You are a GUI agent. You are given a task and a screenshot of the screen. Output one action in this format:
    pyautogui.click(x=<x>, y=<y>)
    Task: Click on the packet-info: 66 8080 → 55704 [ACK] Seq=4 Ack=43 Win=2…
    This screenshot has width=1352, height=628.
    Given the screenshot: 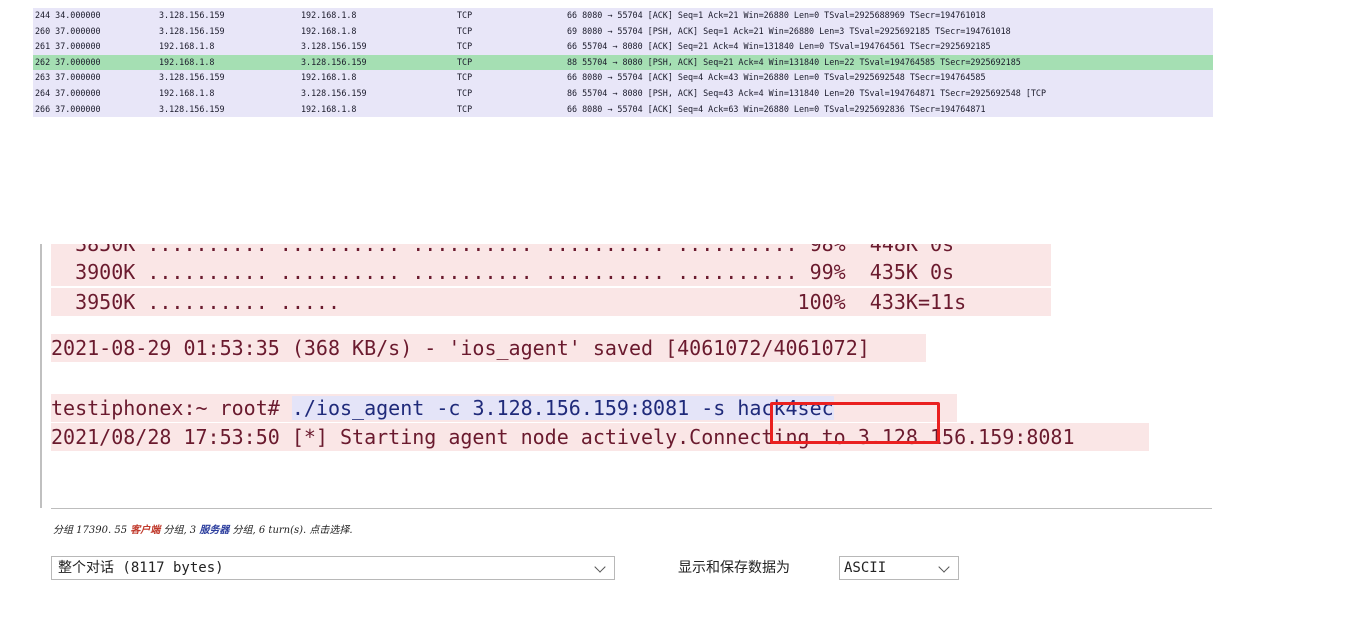 What is the action you would take?
    pyautogui.click(x=776, y=77)
    